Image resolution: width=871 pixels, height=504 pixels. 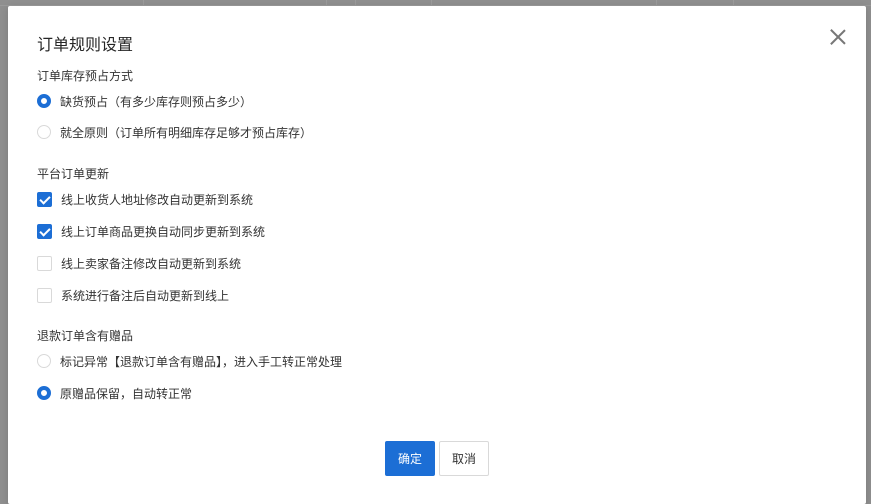 I want to click on section-label-inventory: 订单库存预占方式, so click(x=85, y=76).